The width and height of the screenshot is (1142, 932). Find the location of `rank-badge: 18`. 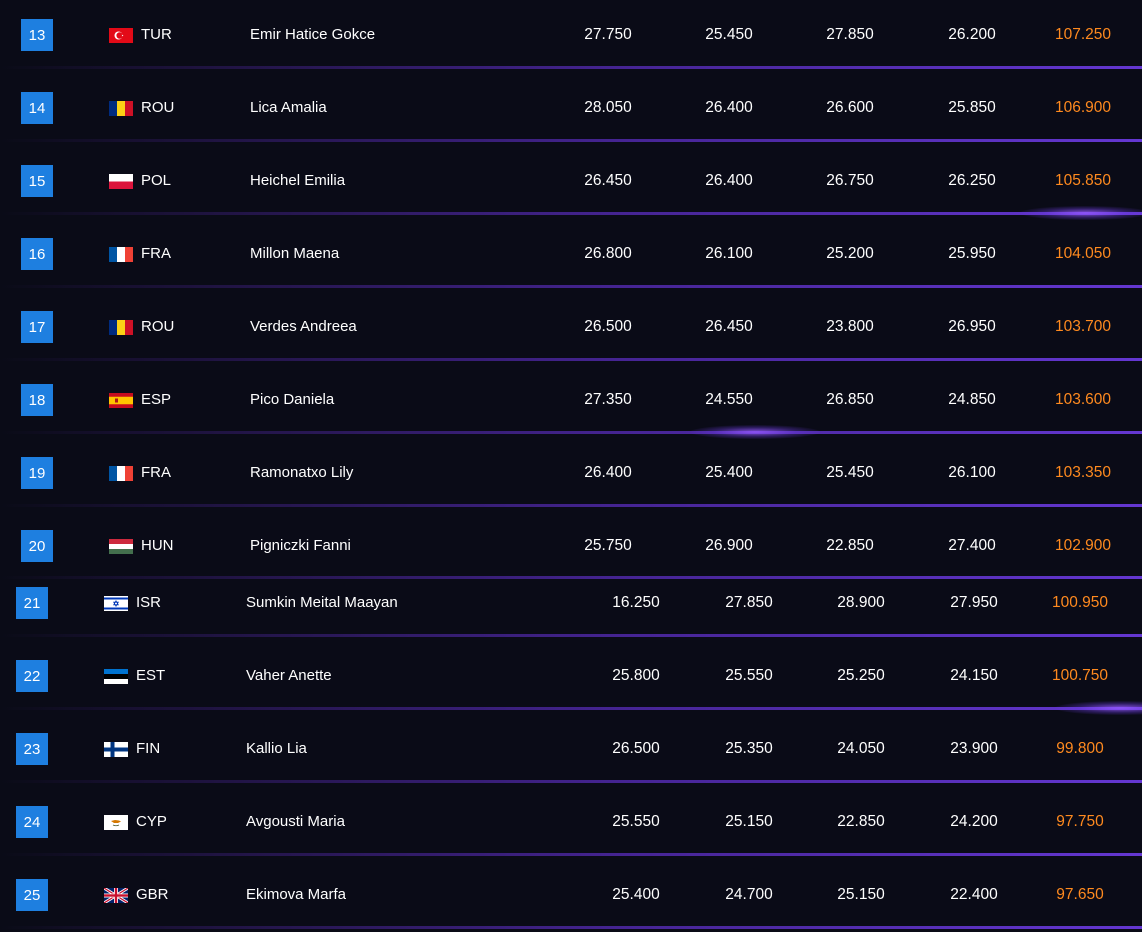

rank-badge: 18 is located at coordinates (37, 400).